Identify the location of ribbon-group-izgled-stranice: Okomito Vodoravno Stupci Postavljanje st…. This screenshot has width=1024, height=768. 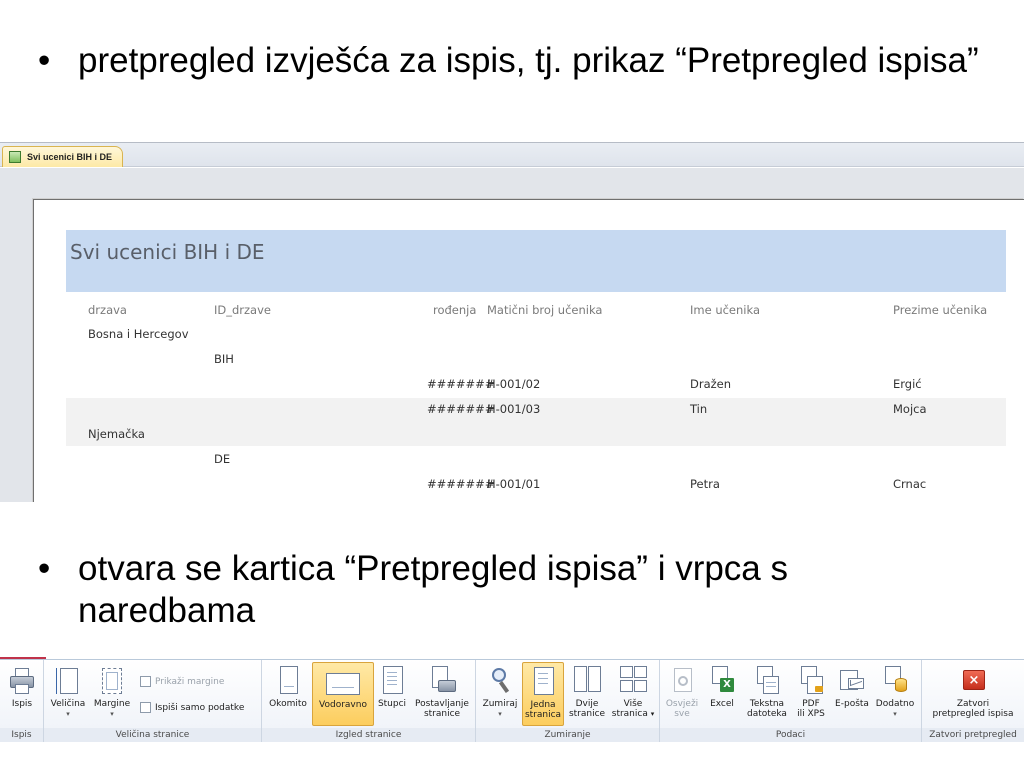
(369, 701).